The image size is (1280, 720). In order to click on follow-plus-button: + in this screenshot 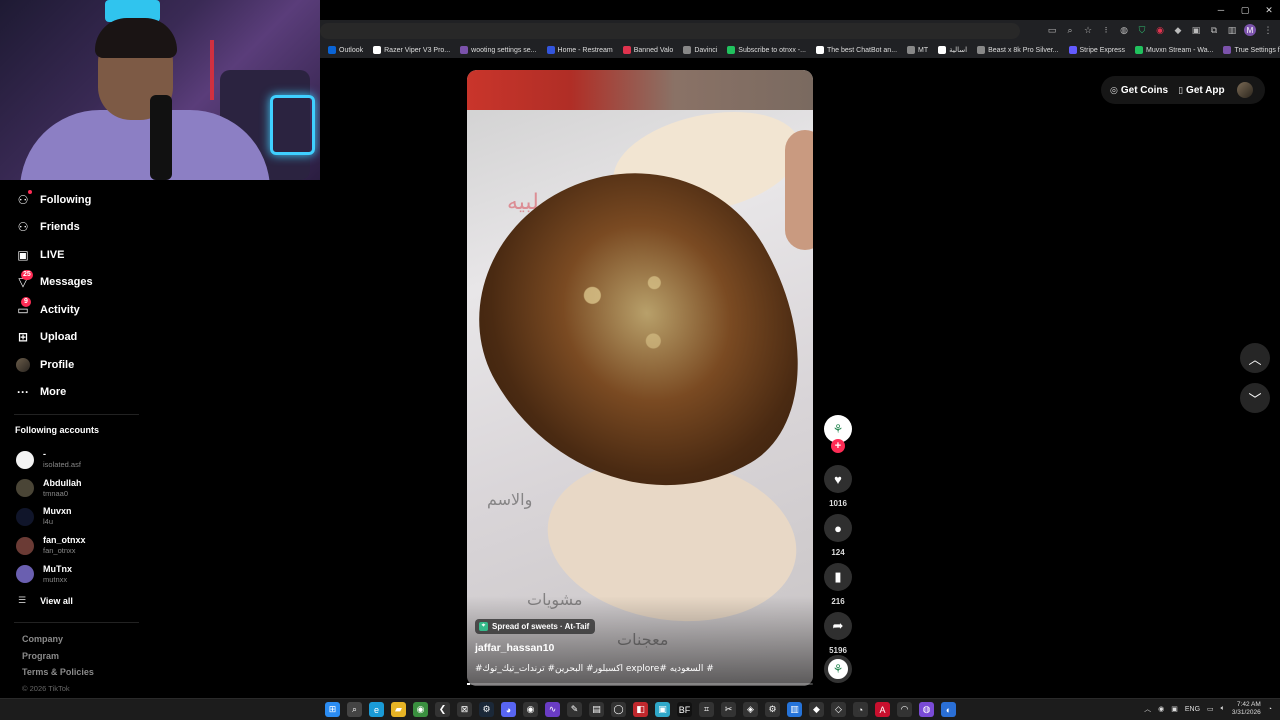, I will do `click(838, 446)`.